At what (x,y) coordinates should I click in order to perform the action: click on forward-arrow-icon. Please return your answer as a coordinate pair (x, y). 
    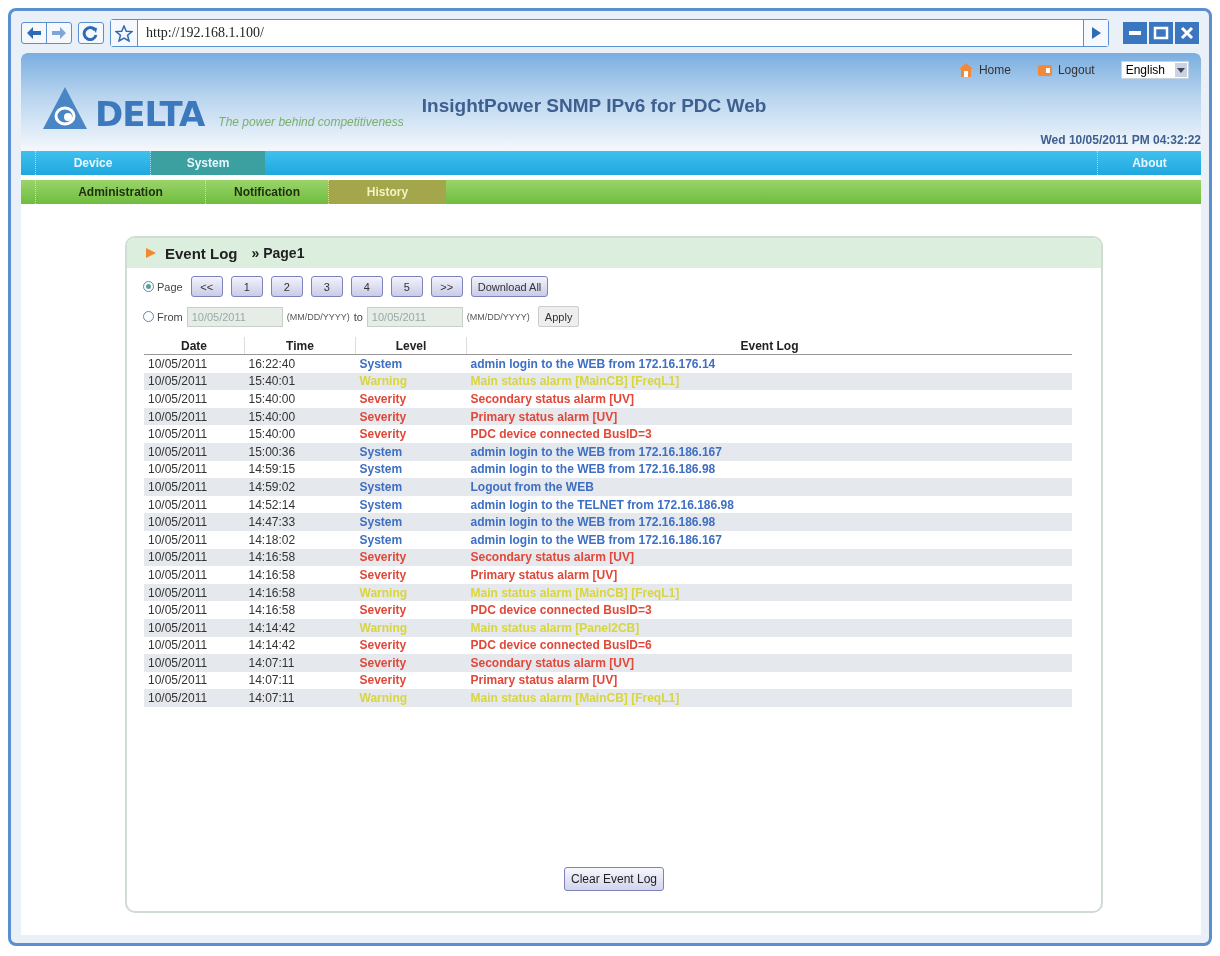
    Looking at the image, I should click on (59, 33).